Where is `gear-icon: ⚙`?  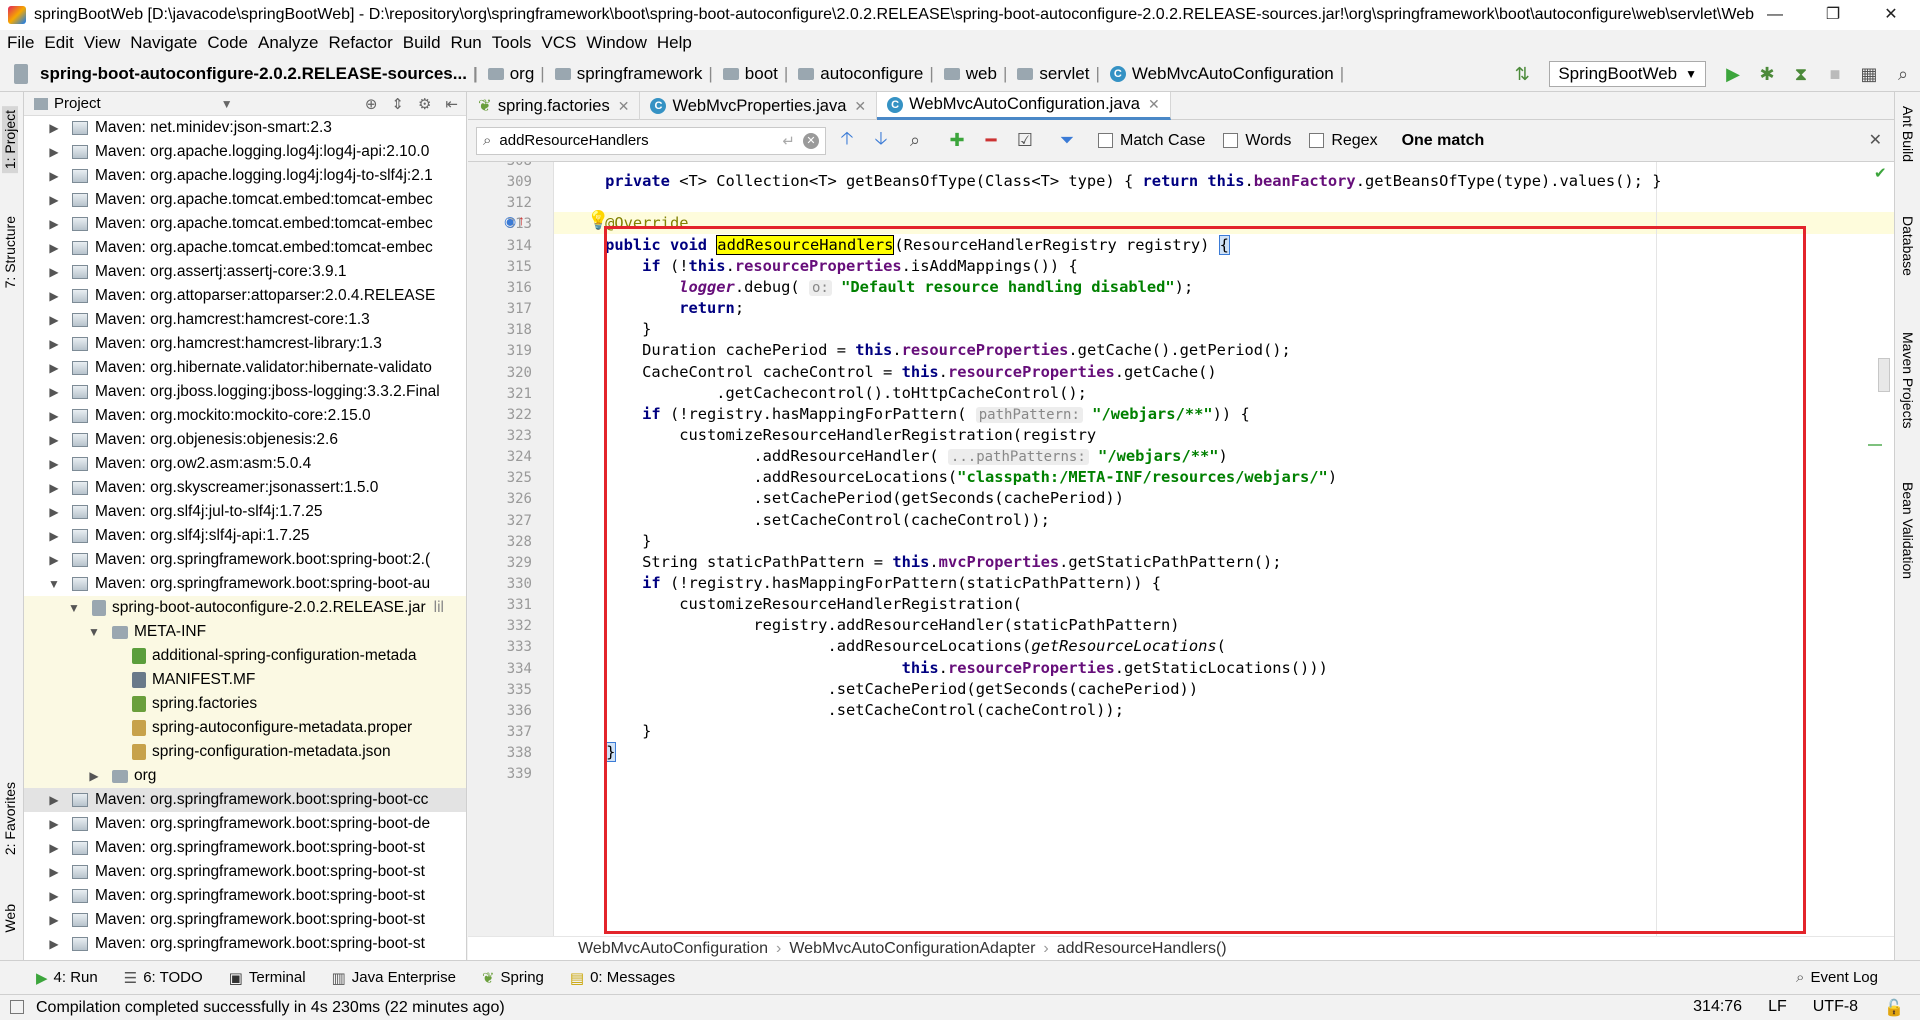
gear-icon: ⚙ is located at coordinates (424, 104).